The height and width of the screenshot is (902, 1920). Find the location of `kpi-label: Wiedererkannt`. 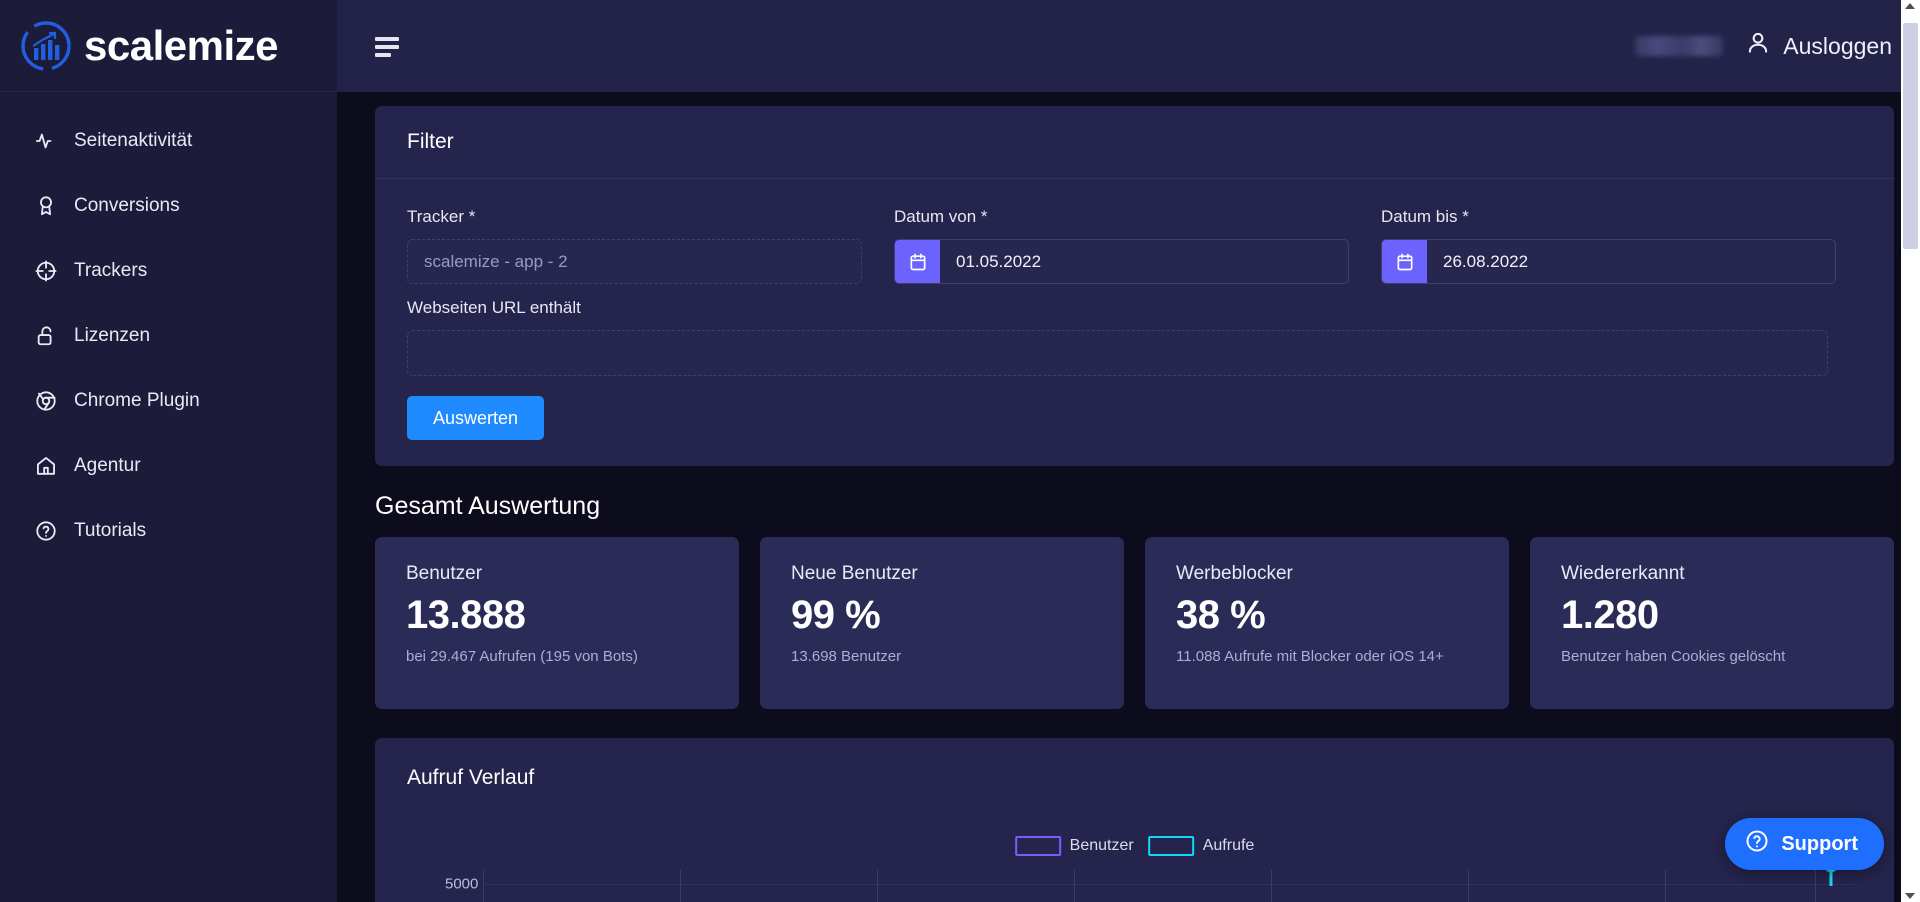

kpi-label: Wiedererkannt is located at coordinates (1623, 573).